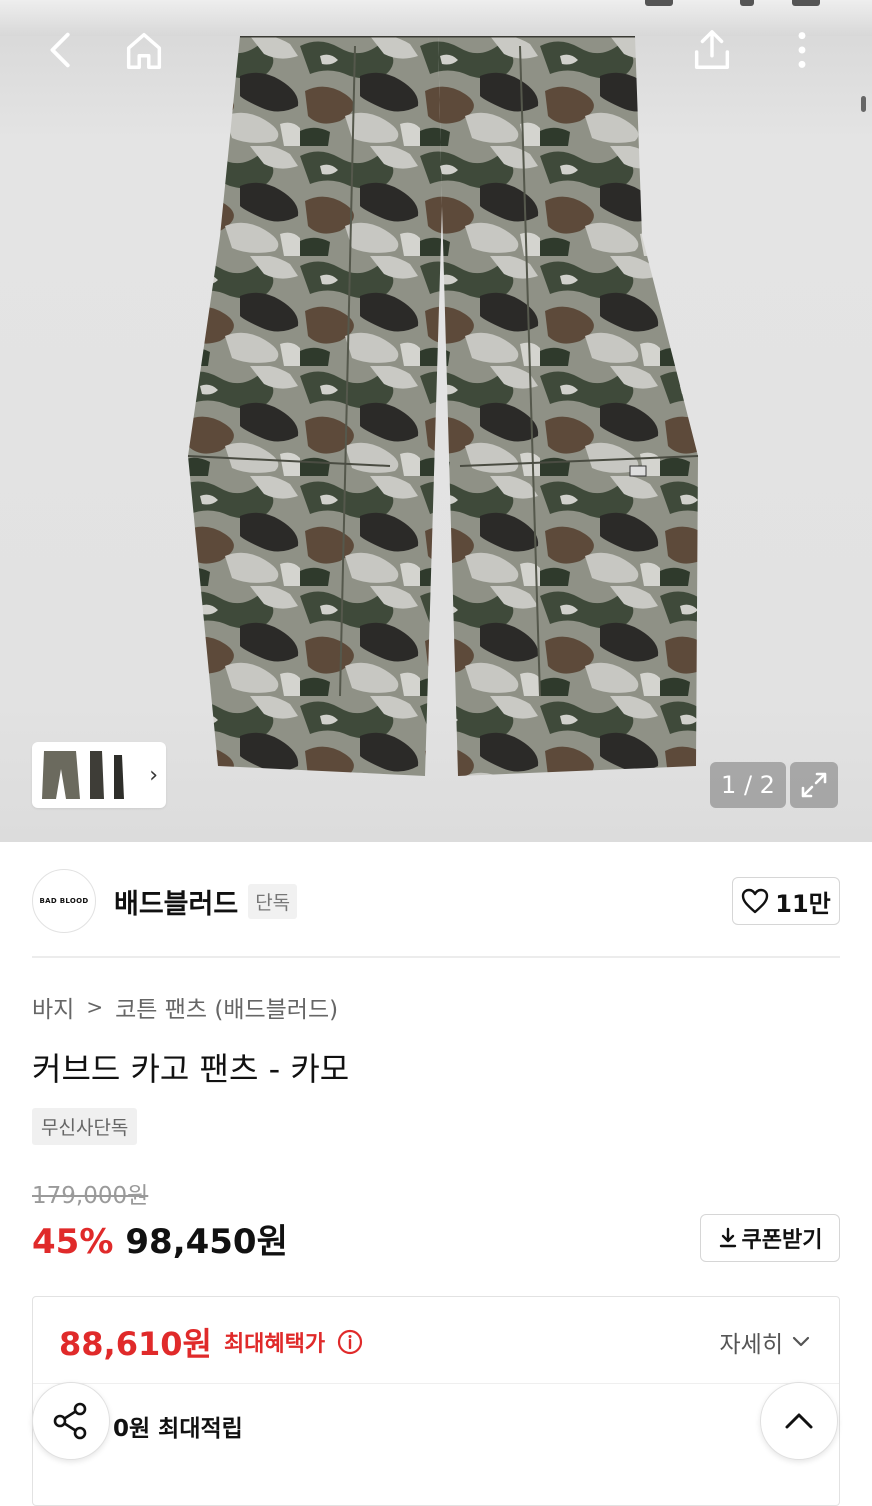 This screenshot has height=1506, width=872. I want to click on like-count: 11만, so click(803, 903).